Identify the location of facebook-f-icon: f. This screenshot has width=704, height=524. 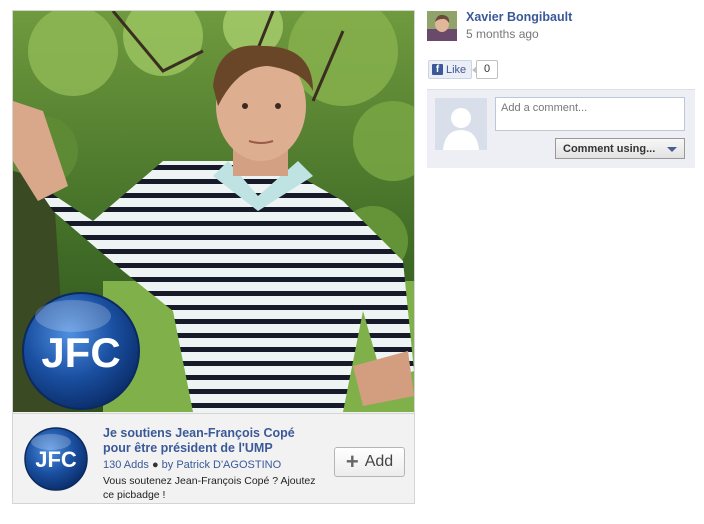
(437, 69).